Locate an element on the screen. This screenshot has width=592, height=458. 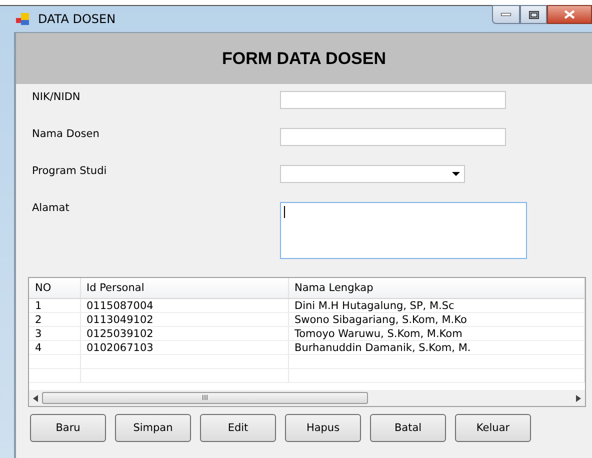
close-button is located at coordinates (569, 14).